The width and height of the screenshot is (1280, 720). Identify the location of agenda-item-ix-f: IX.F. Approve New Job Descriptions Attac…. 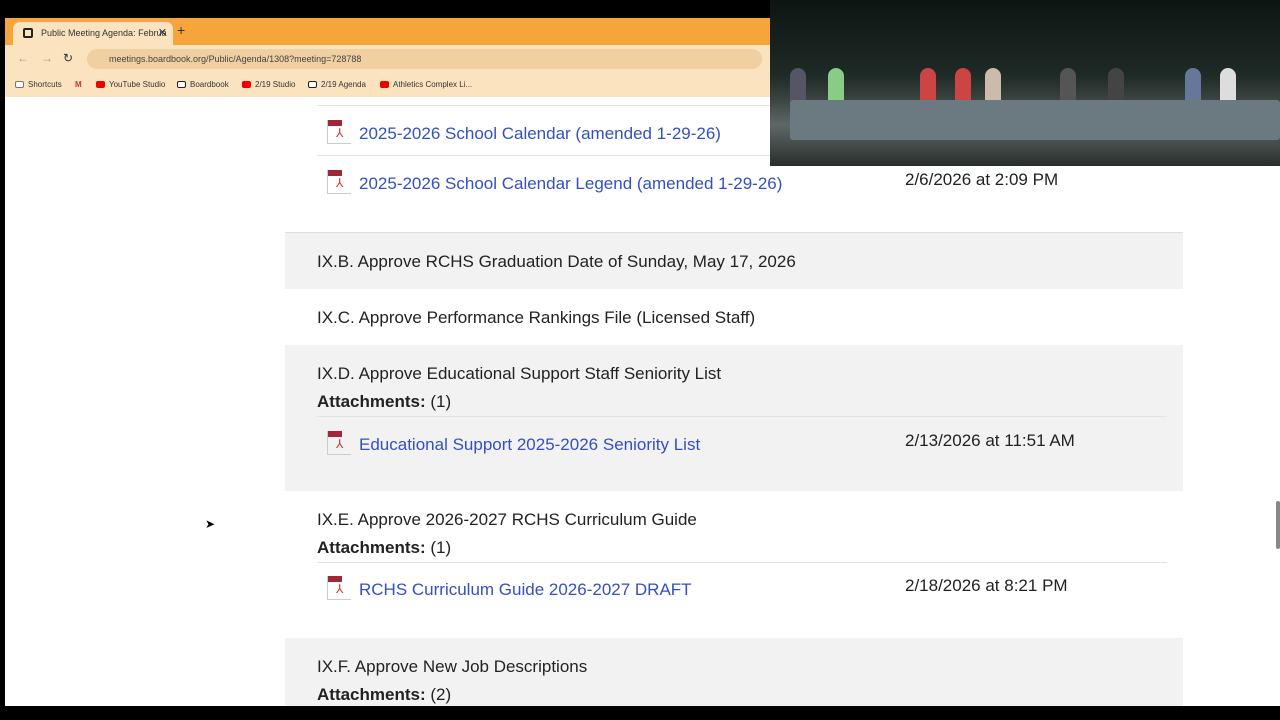
(734, 672).